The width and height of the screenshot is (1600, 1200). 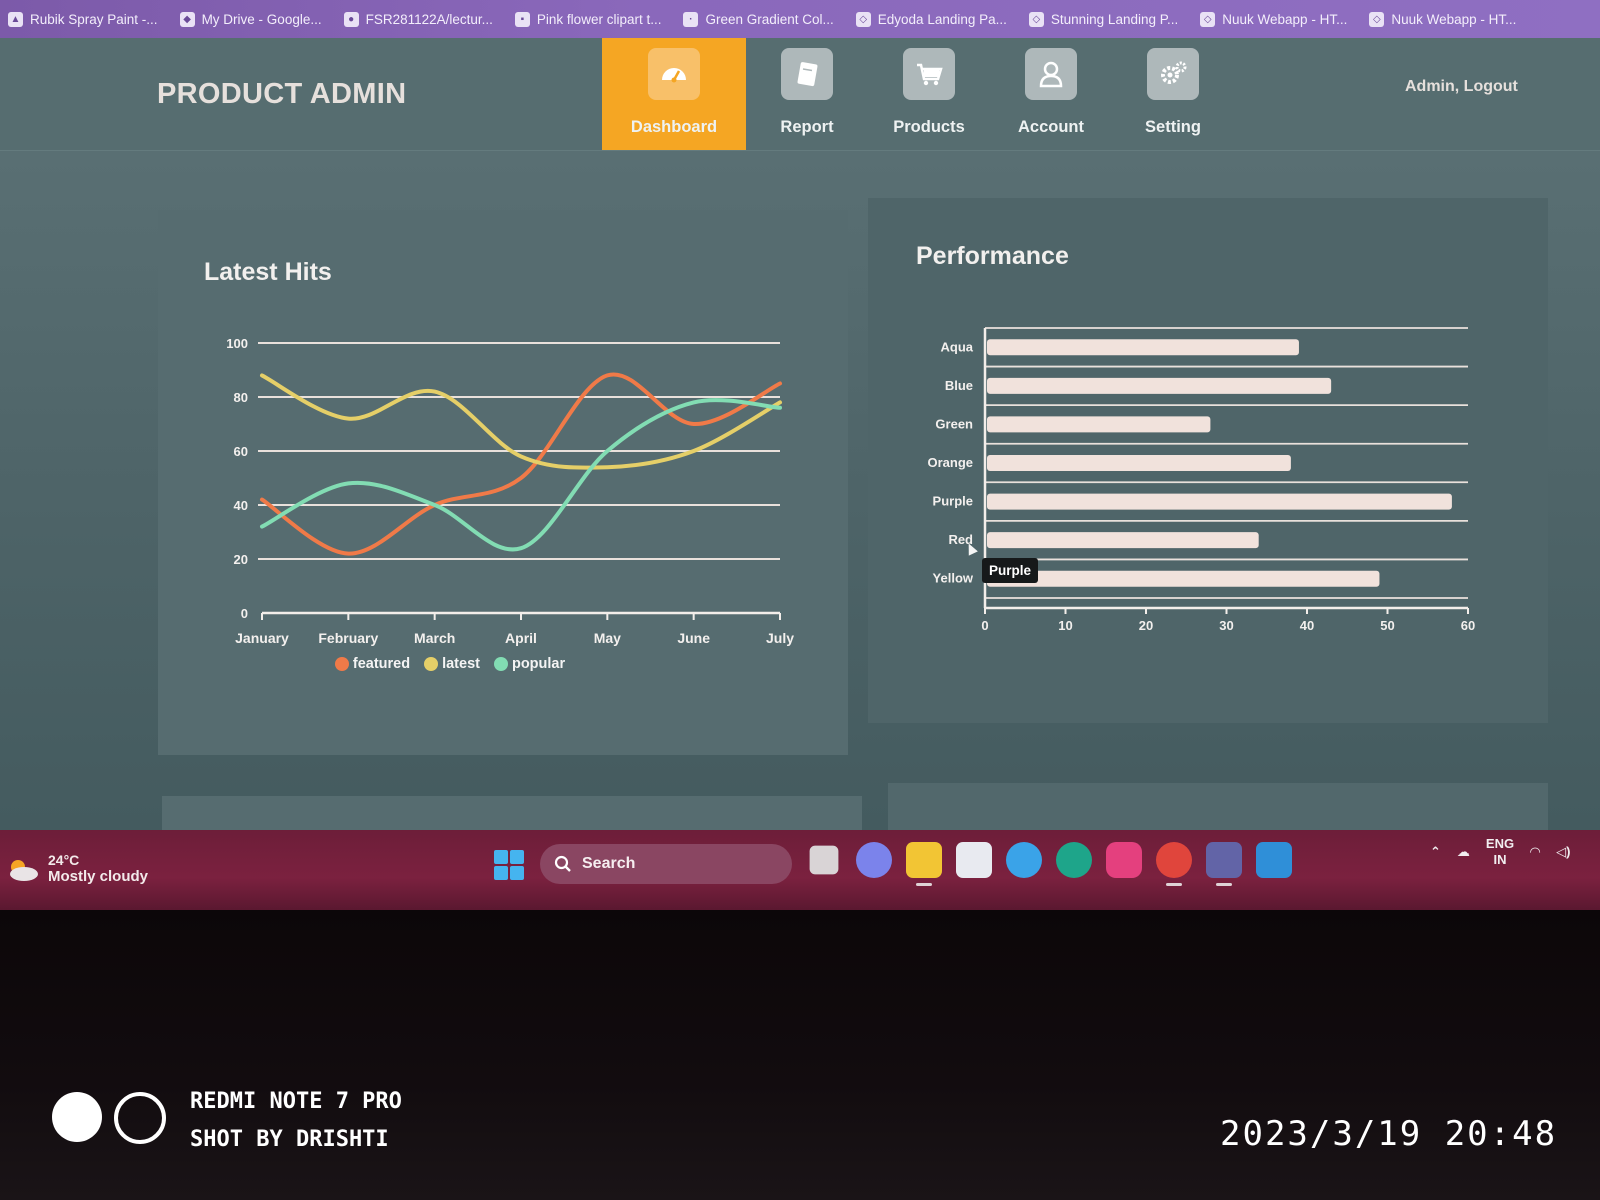 I want to click on legend-item-featured: featured, so click(x=372, y=664).